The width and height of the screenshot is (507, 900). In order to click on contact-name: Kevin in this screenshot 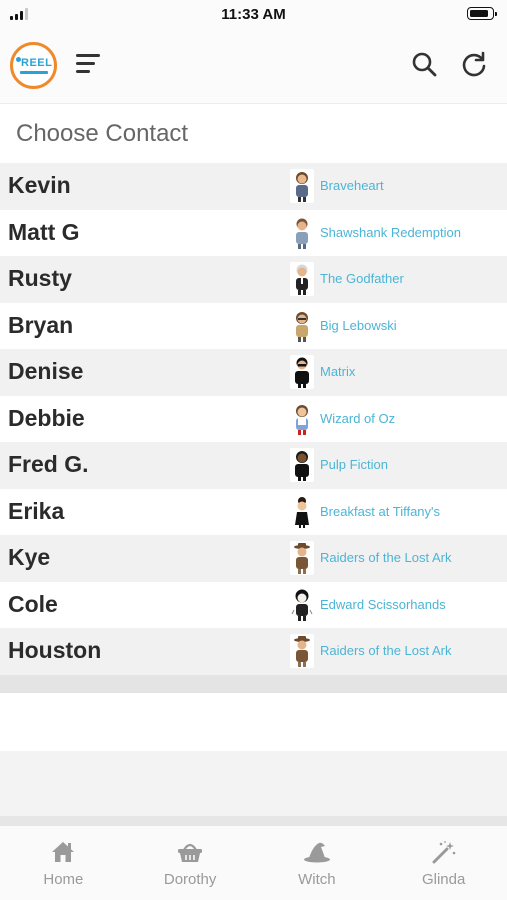, I will do `click(39, 185)`.